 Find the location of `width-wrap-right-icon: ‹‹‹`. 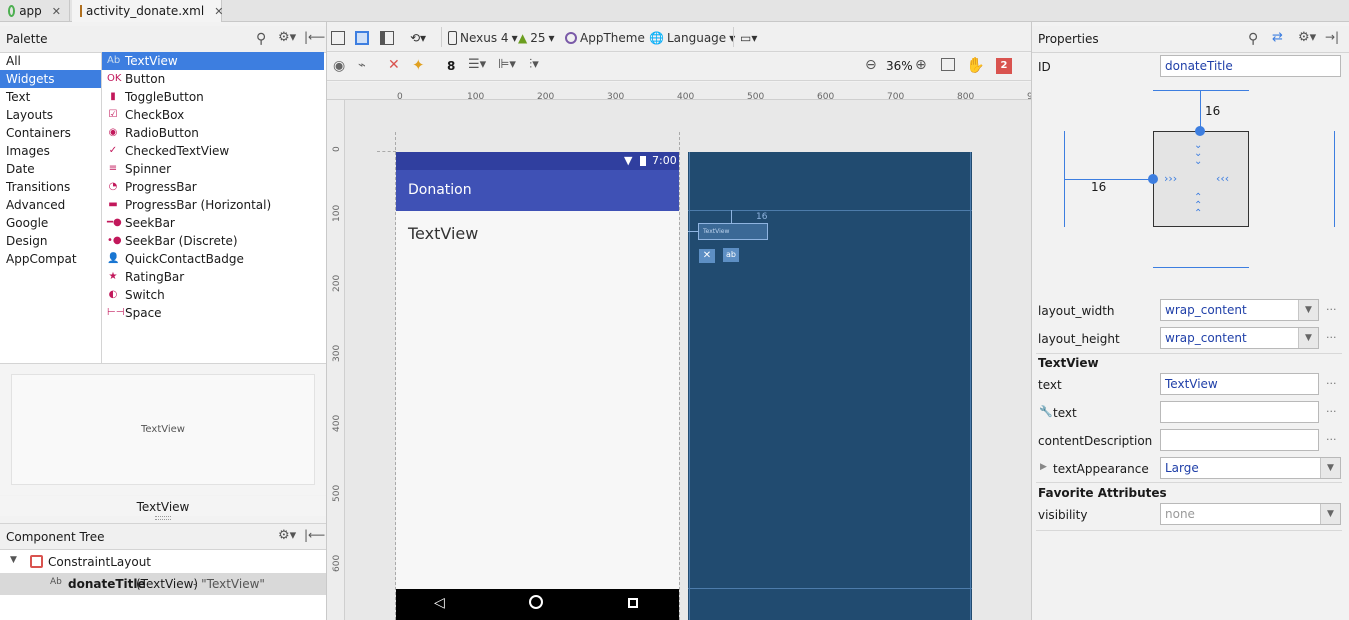

width-wrap-right-icon: ‹‹‹ is located at coordinates (1222, 178).